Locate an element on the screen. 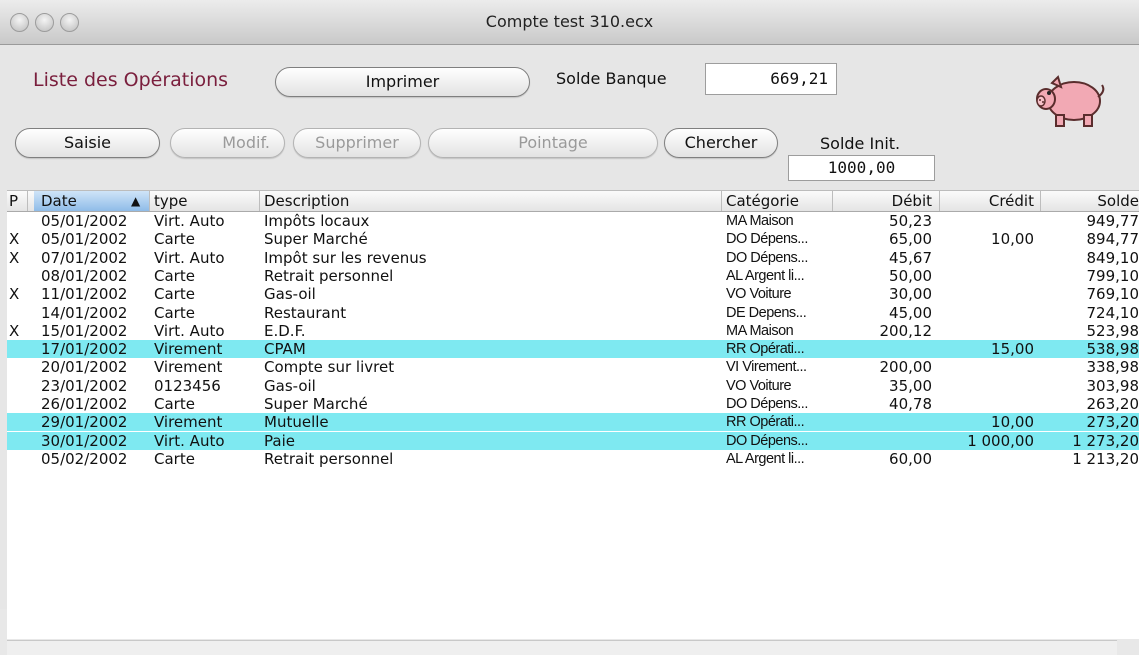 The width and height of the screenshot is (1139, 655). cell-date: 07/01/2002 is located at coordinates (84, 257).